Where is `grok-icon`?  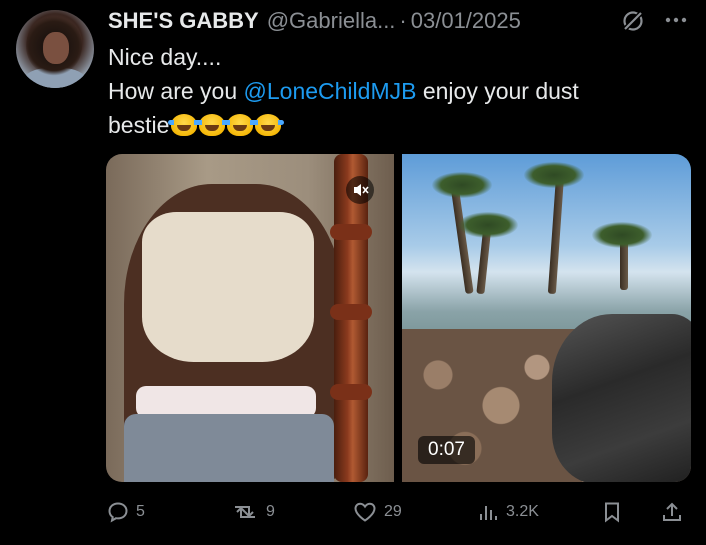
grok-icon is located at coordinates (633, 21).